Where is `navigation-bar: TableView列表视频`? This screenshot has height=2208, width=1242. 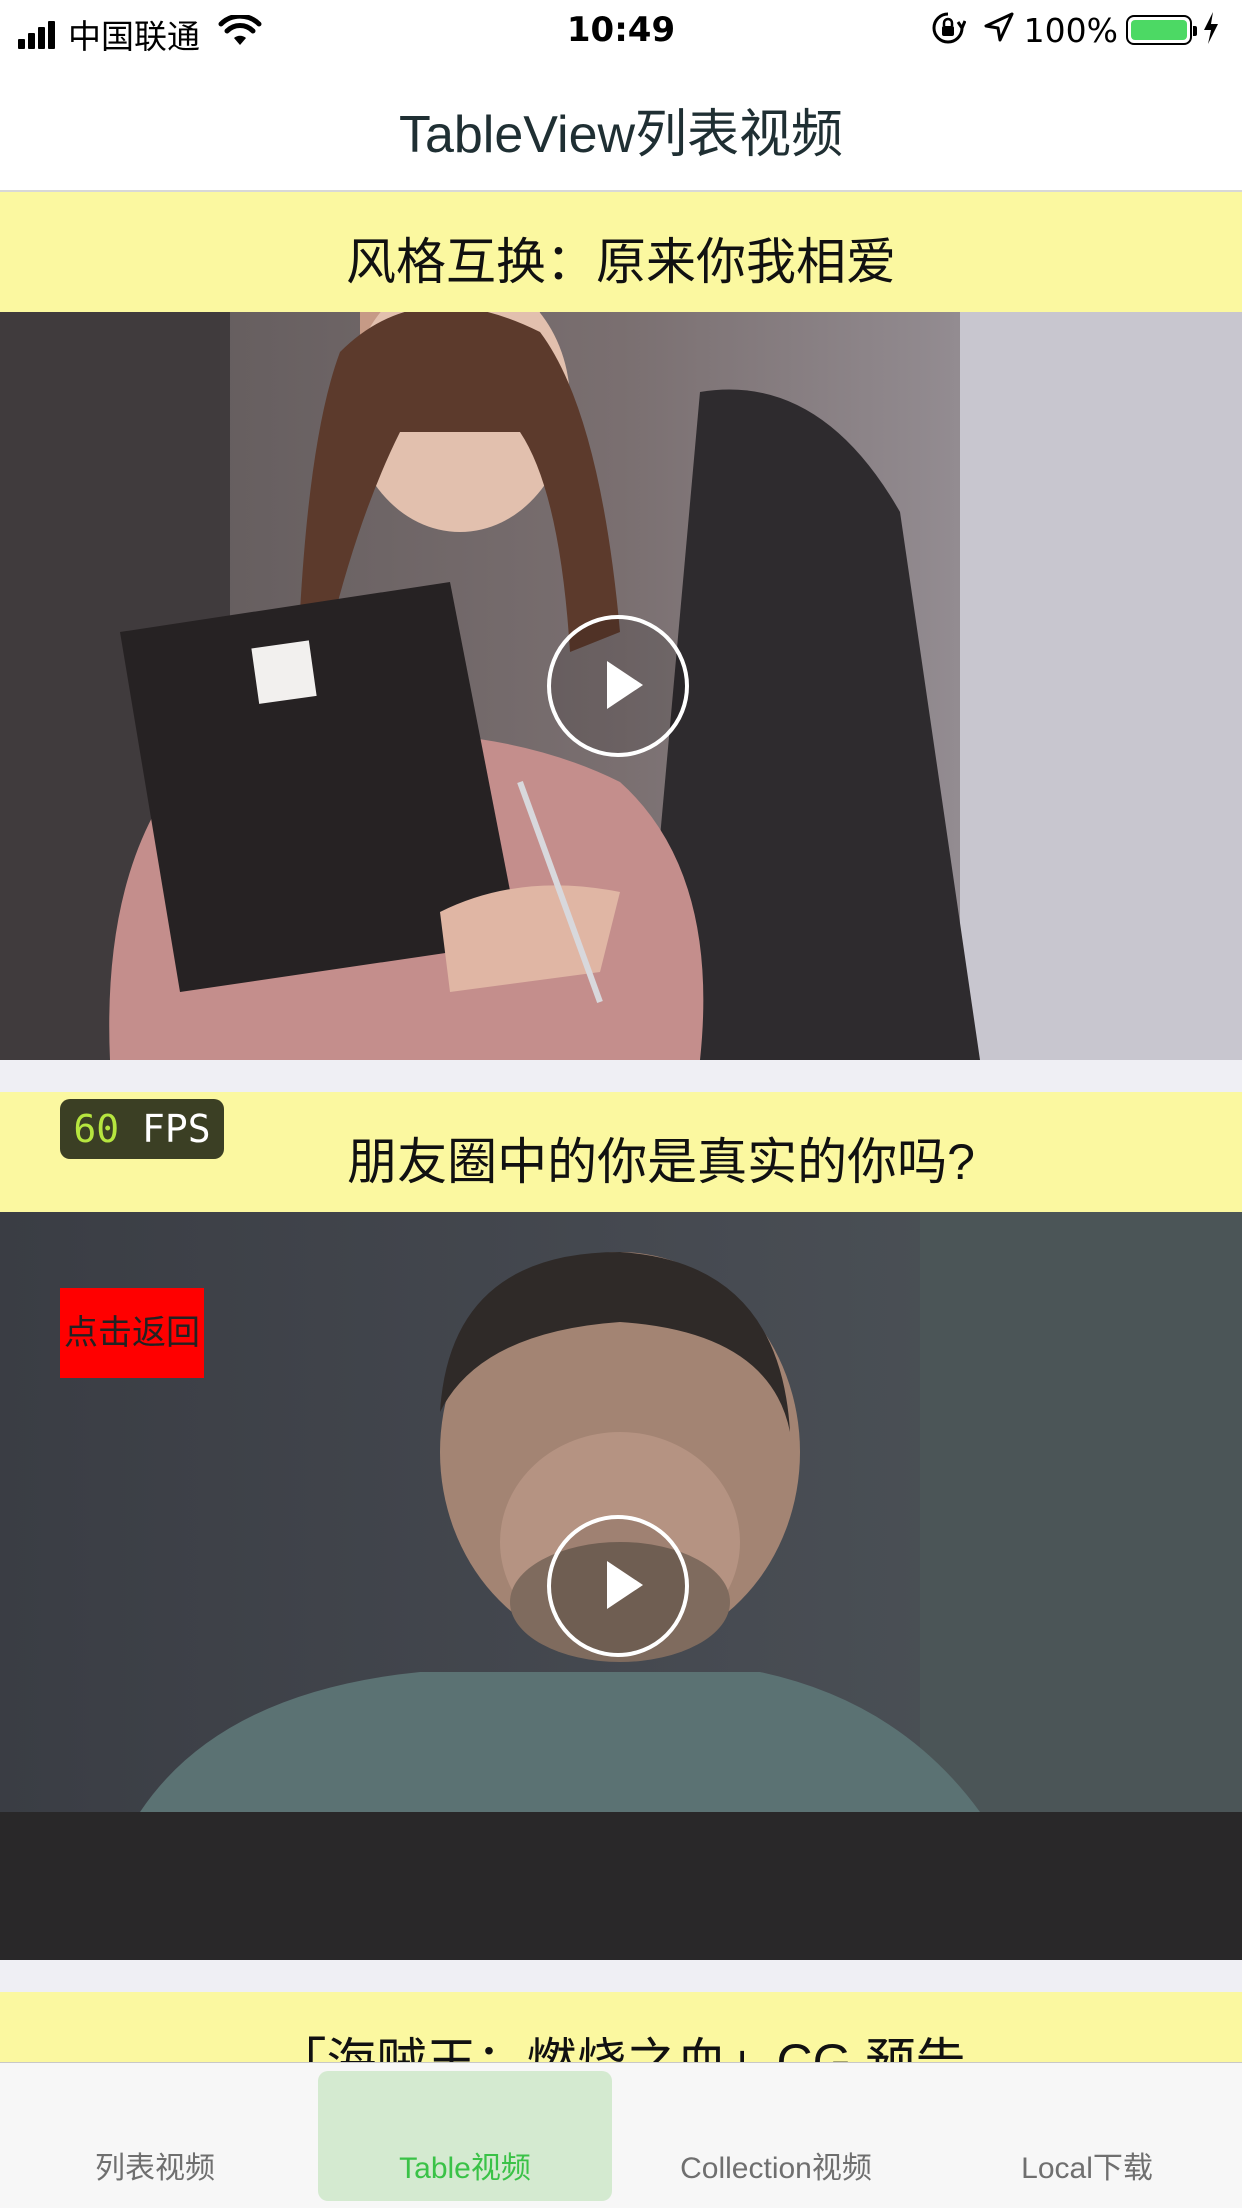
navigation-bar: TableView列表视频 is located at coordinates (621, 126).